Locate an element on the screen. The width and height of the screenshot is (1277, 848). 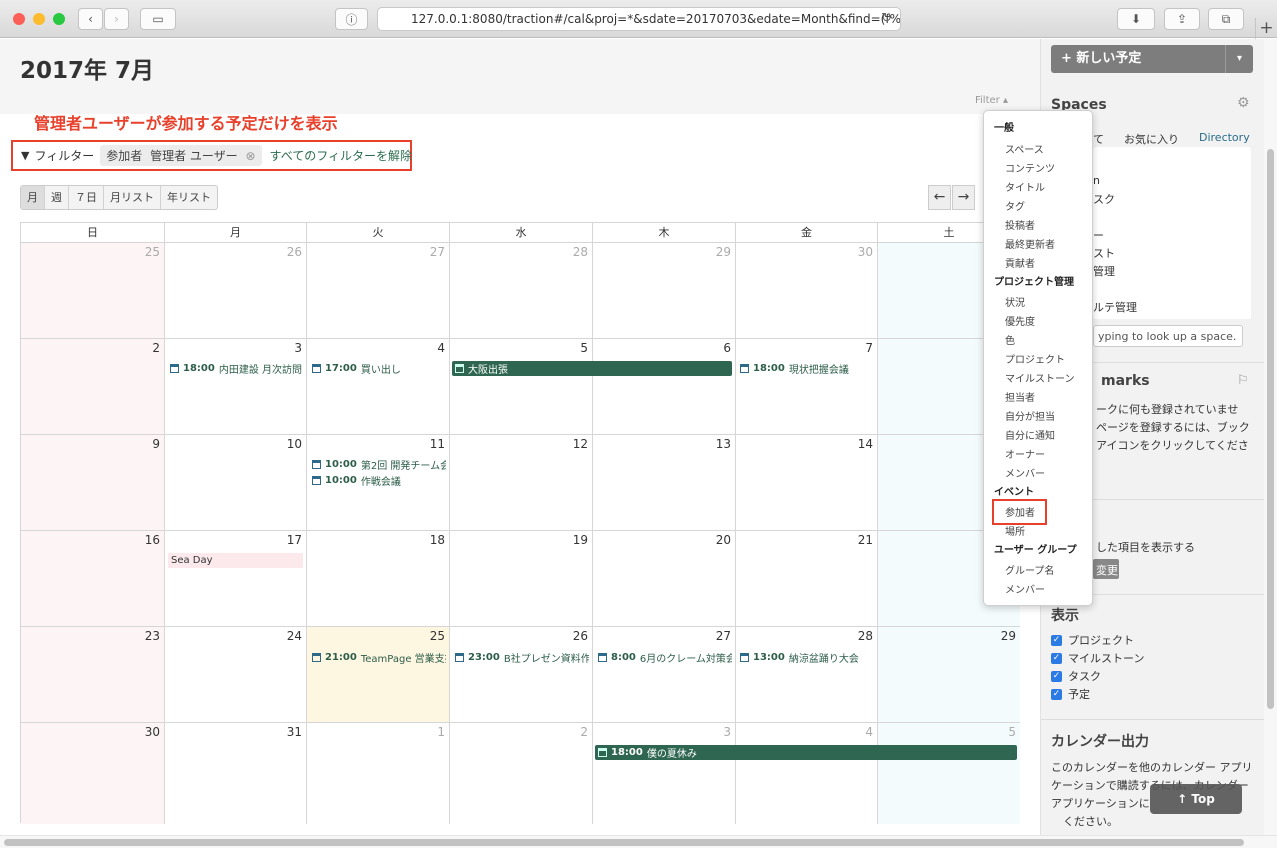
menu-item-color: 色 is located at coordinates (1010, 339).